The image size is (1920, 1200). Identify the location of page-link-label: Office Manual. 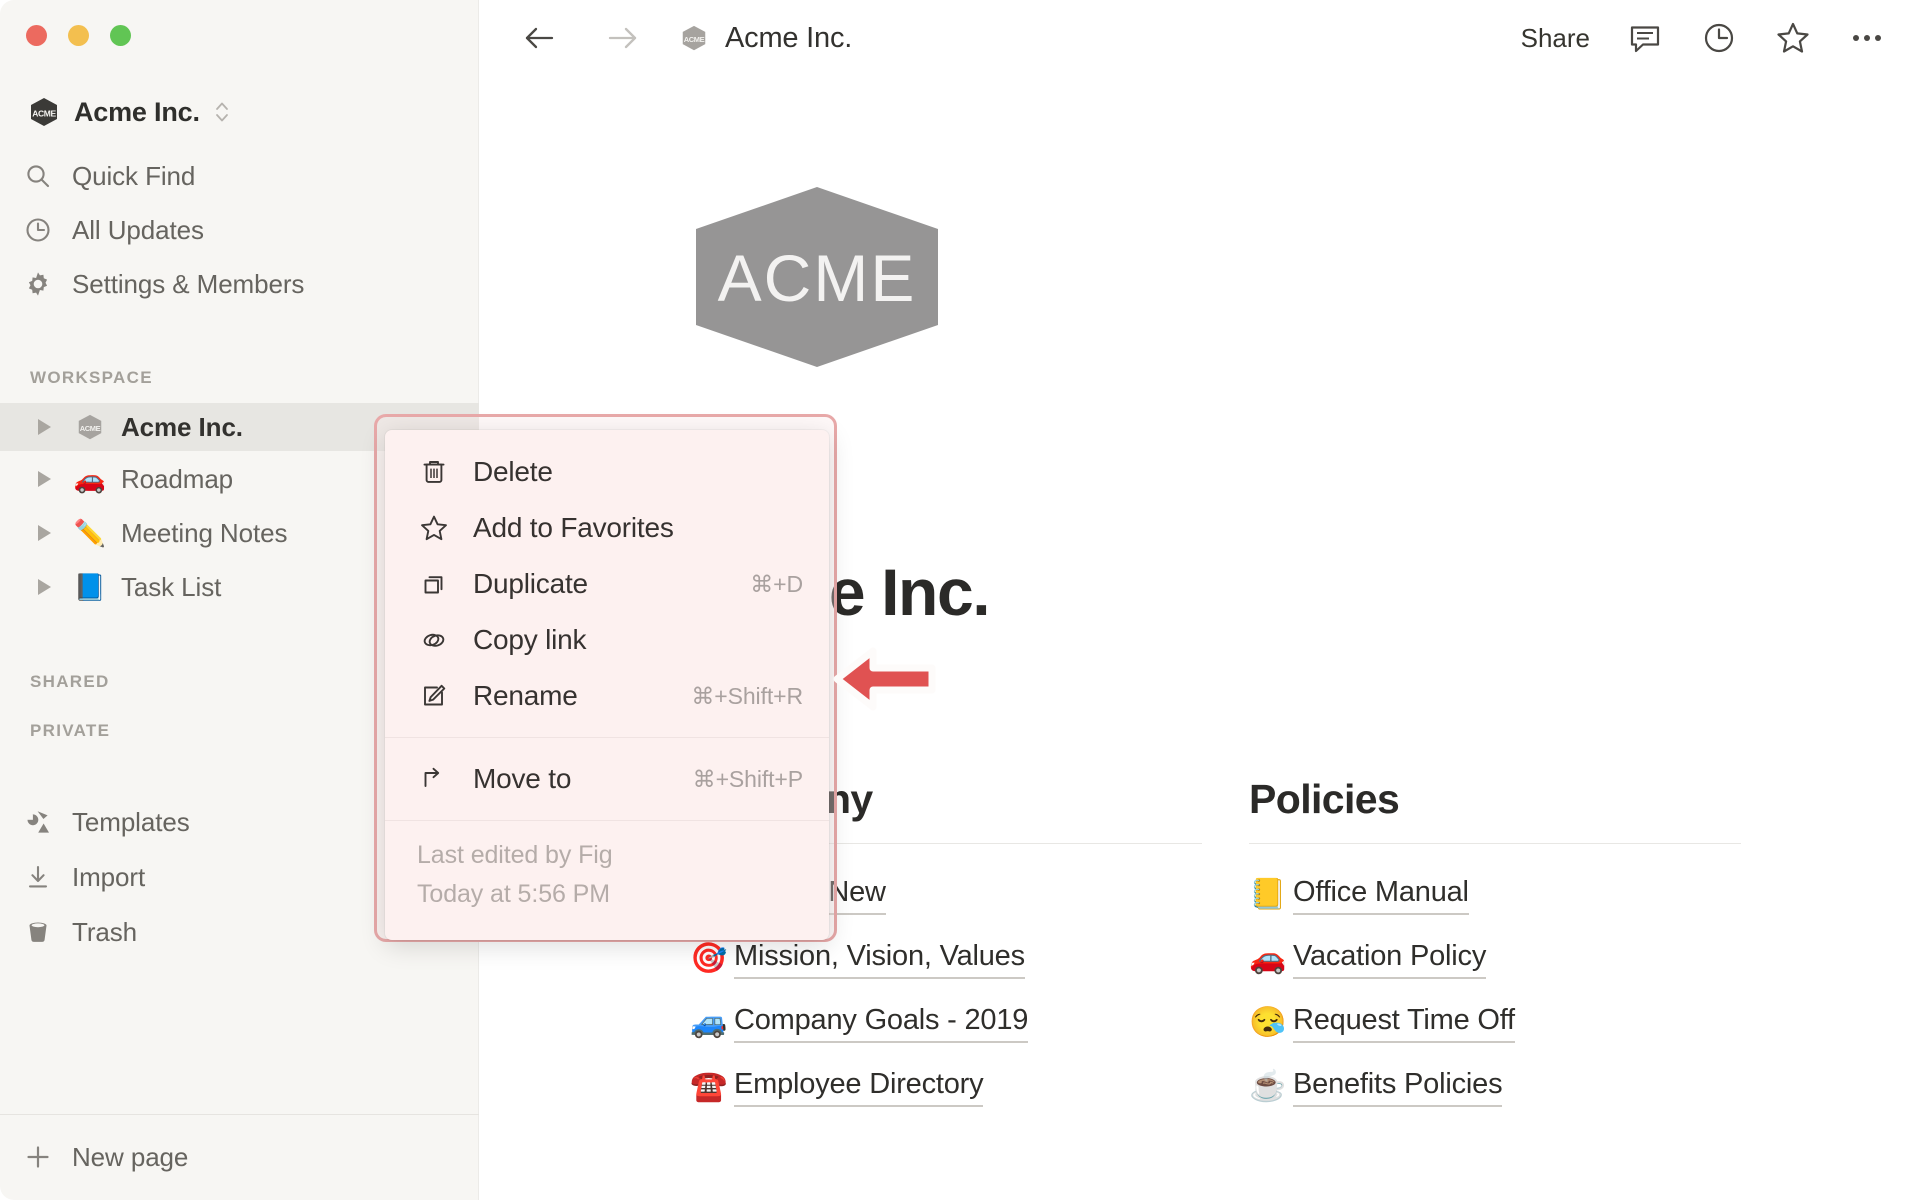
(1381, 894).